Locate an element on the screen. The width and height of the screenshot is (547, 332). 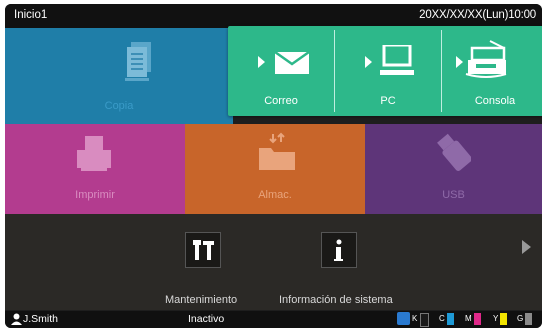
datetime: 20XX/XX/XX(Lun)10:00 is located at coordinates (477, 15).